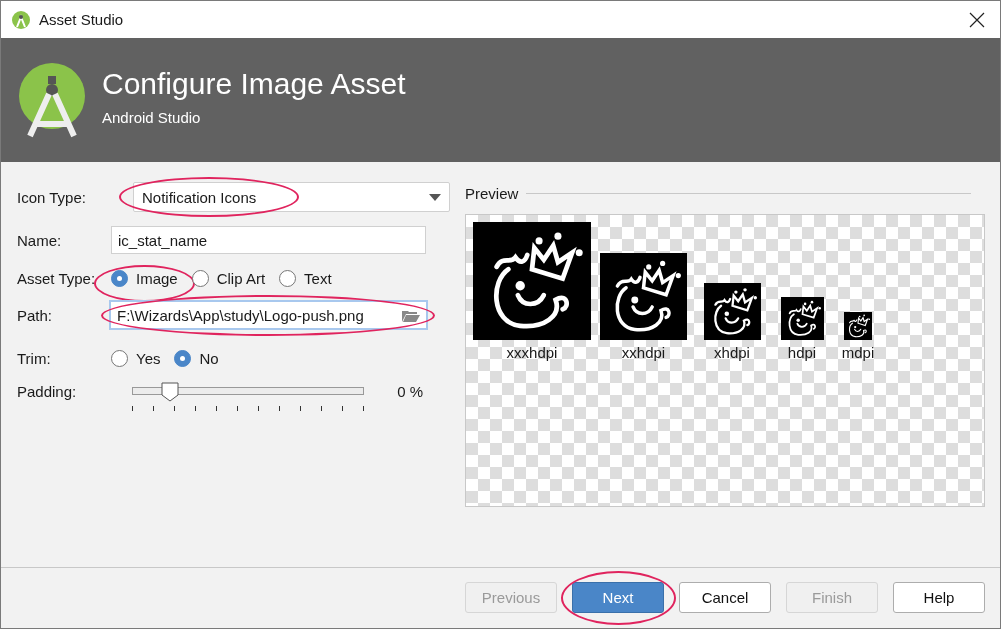  I want to click on density-label: mdpi, so click(858, 352).